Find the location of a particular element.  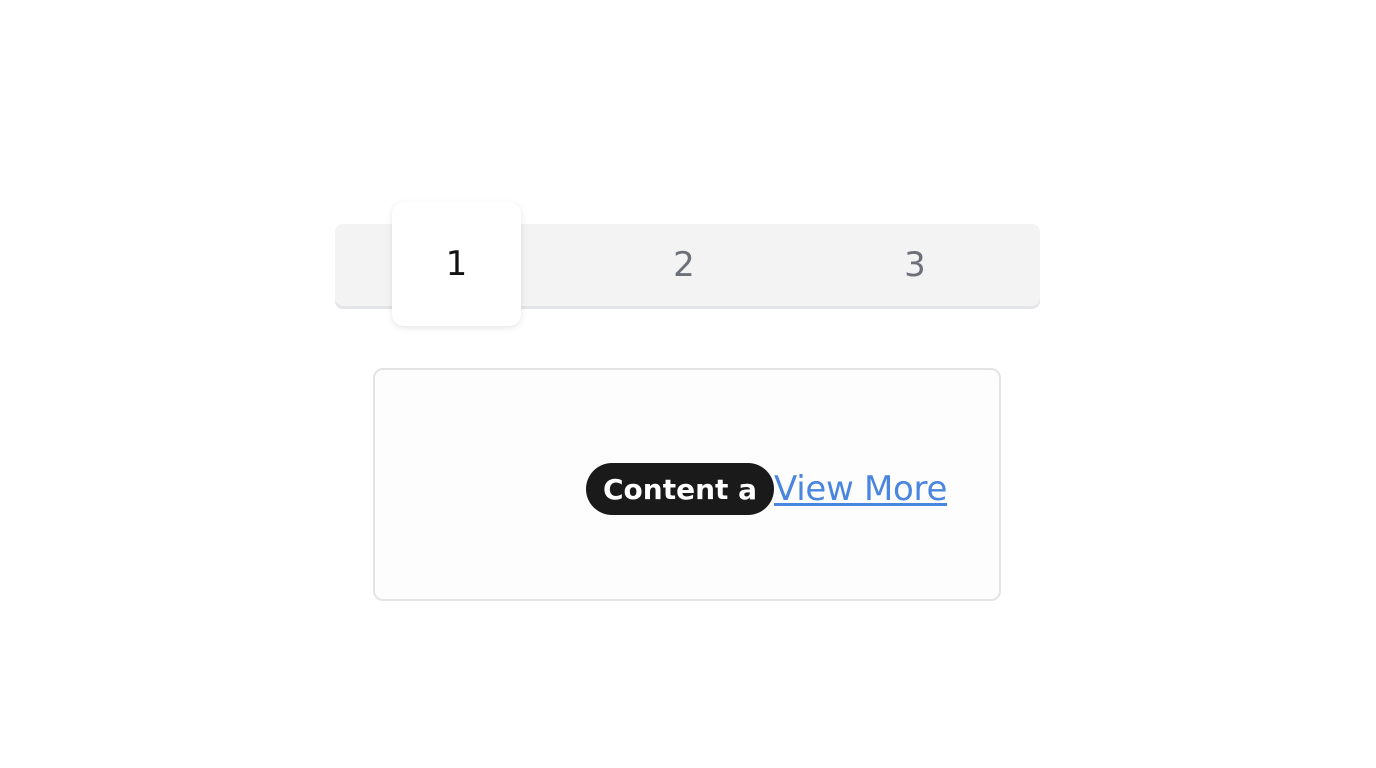

tab-bar: 1 2 3 is located at coordinates (687, 264).